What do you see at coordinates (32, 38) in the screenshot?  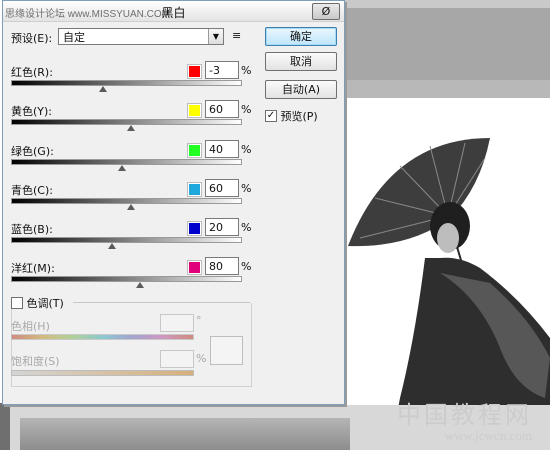 I see `preset-label: 预设(E):` at bounding box center [32, 38].